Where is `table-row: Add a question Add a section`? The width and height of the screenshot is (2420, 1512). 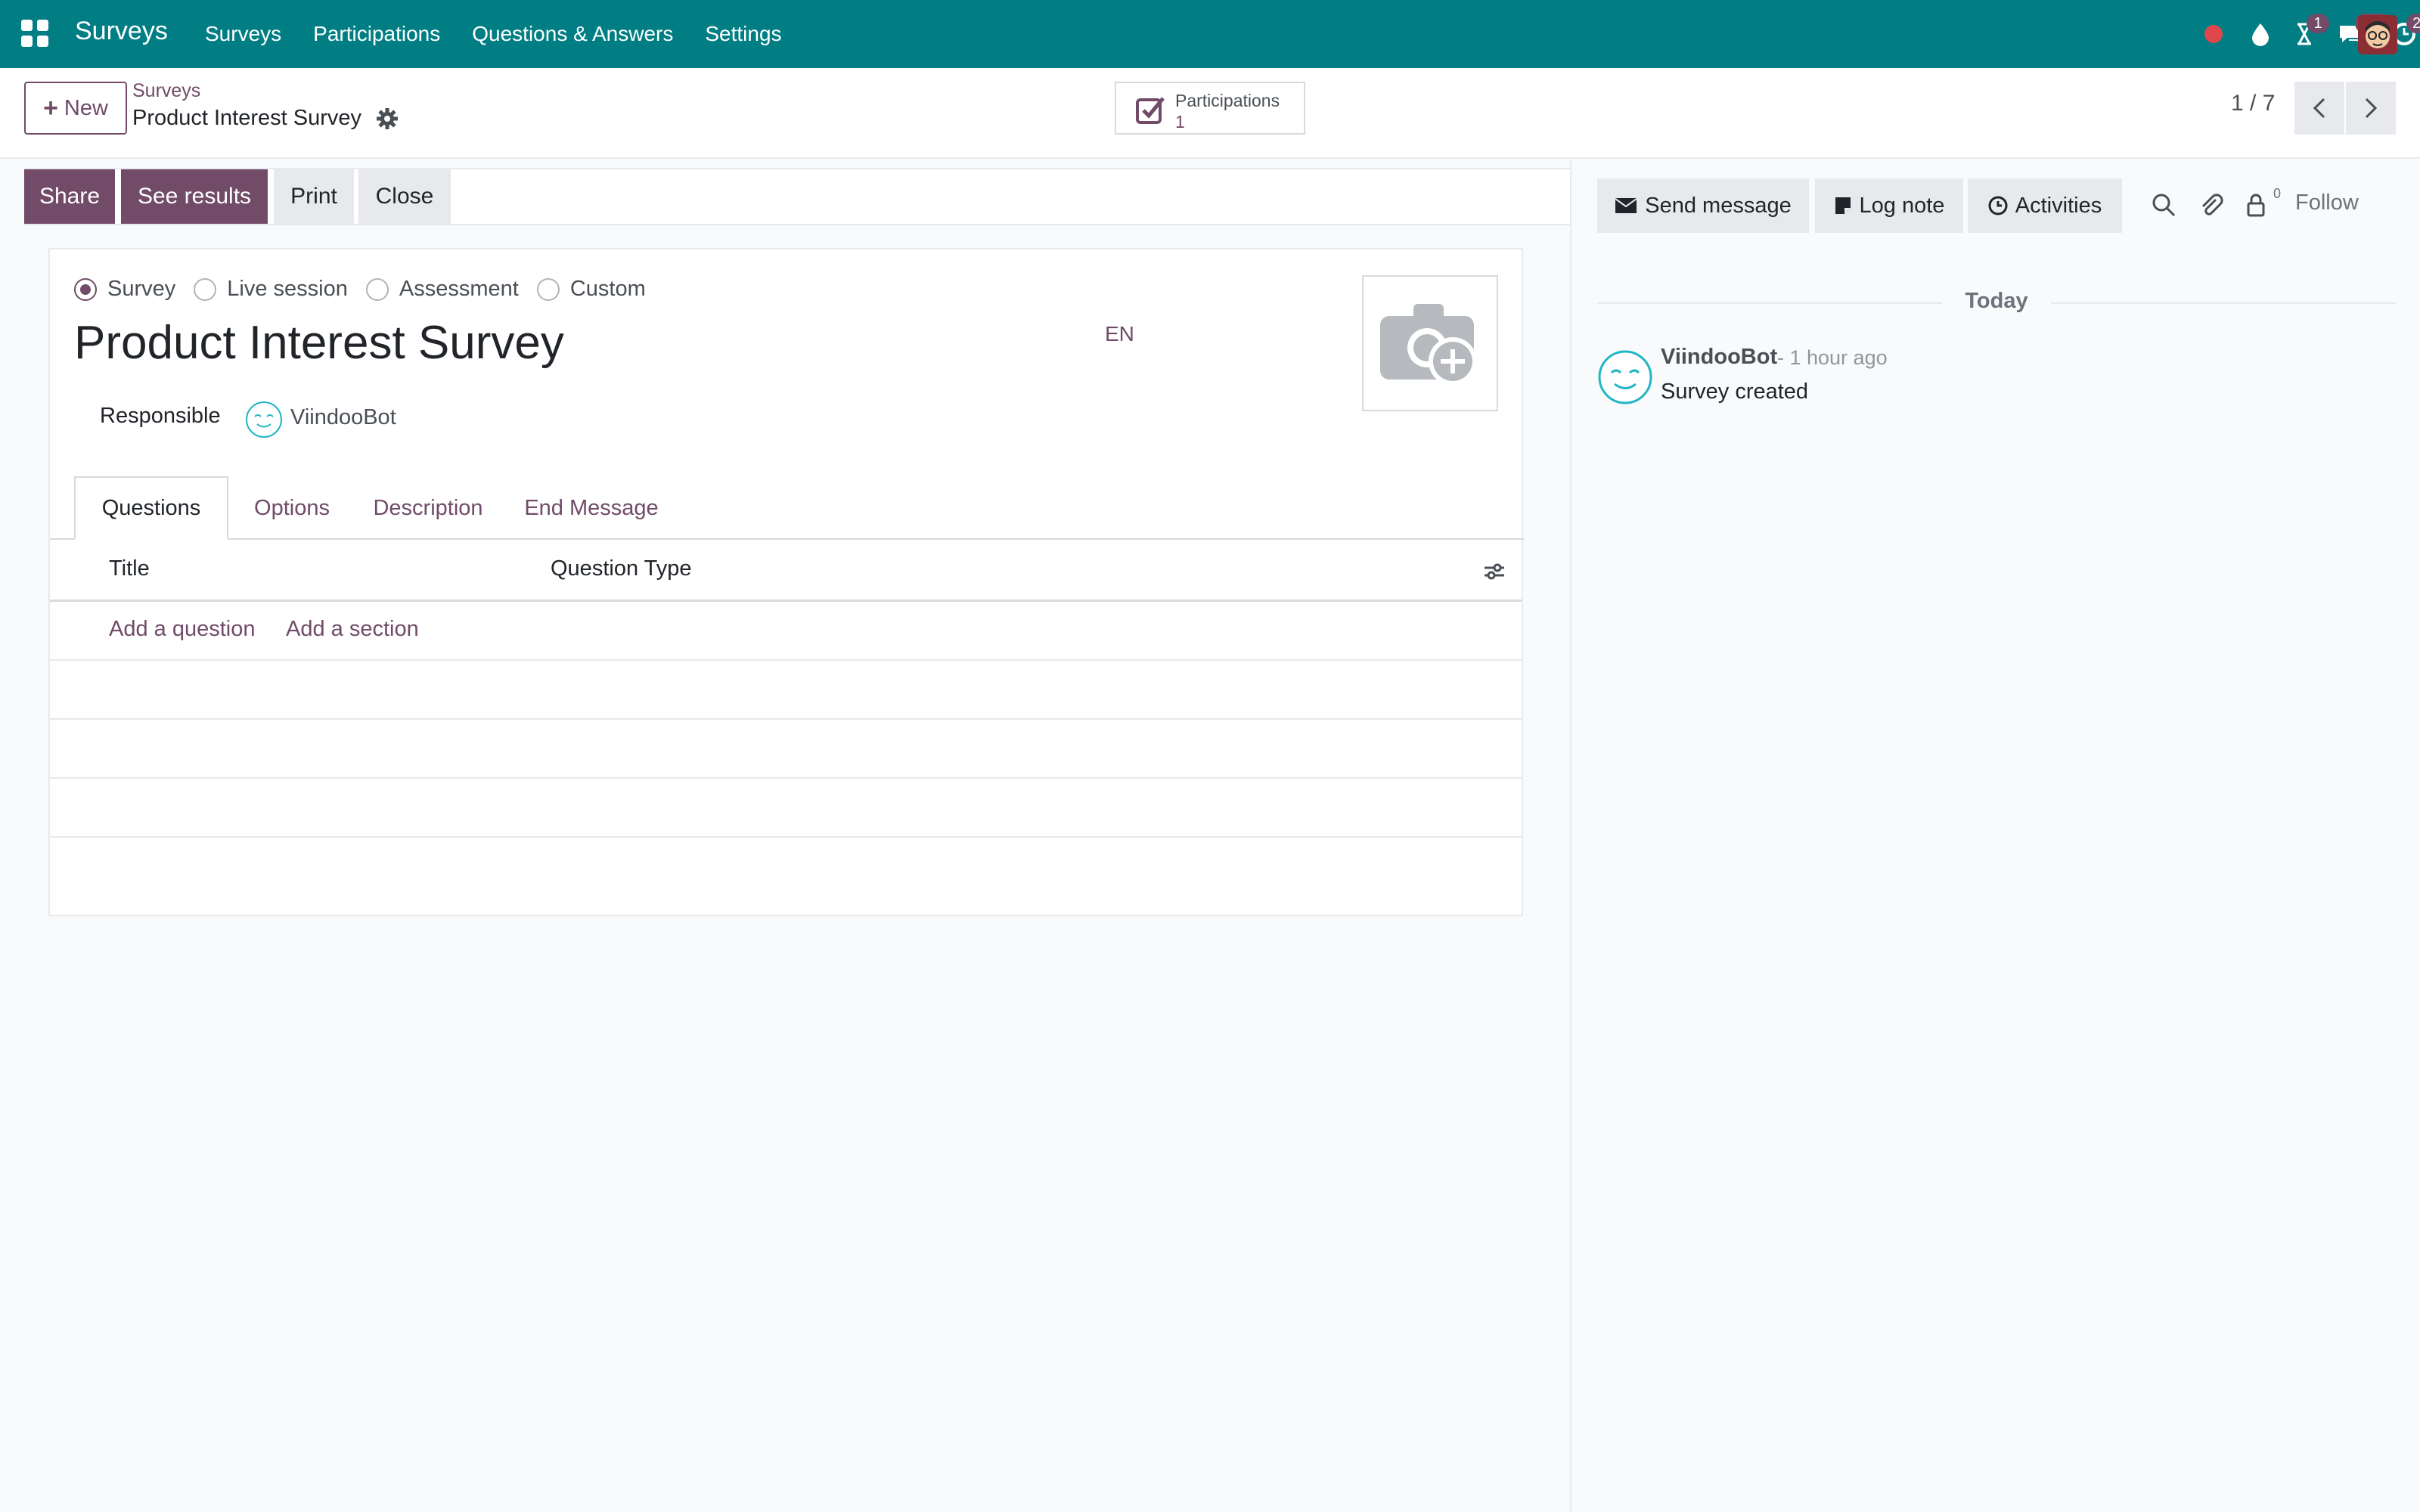
table-row: Add a question Add a section is located at coordinates (786, 631).